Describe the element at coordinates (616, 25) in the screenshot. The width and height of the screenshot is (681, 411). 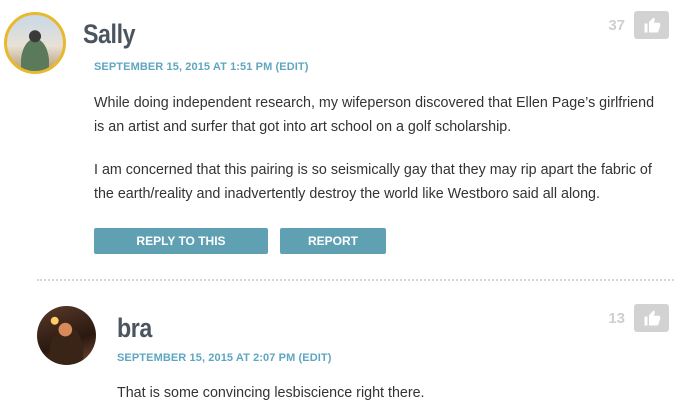
I see `like-count: 37` at that location.